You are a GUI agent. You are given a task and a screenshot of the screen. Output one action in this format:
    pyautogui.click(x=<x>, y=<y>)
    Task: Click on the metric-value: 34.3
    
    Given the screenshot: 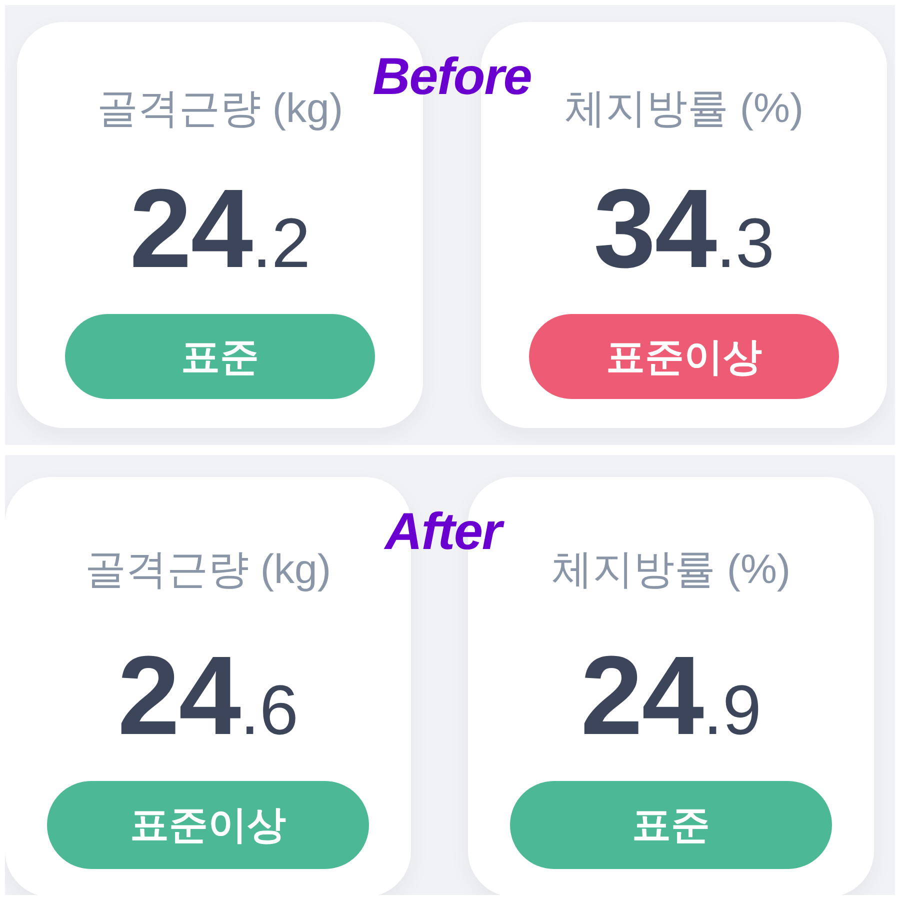 What is the action you would take?
    pyautogui.click(x=684, y=229)
    